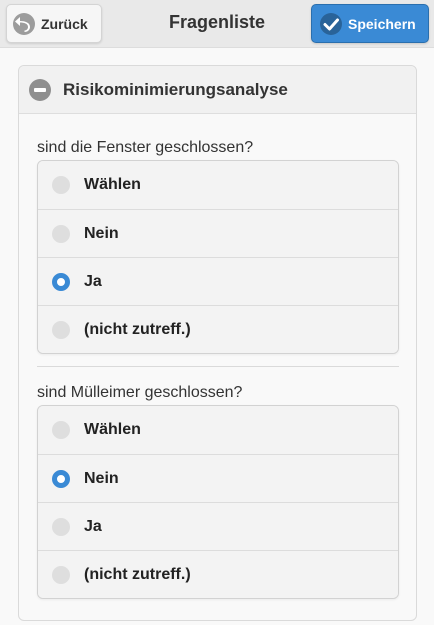 This screenshot has width=434, height=625. Describe the element at coordinates (175, 89) in the screenshot. I see `section-title: Risikominimierungsanalyse` at that location.